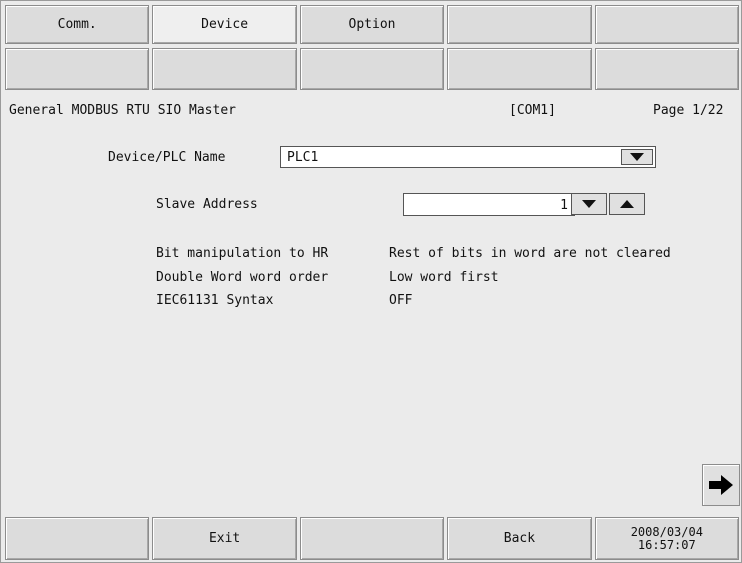 The width and height of the screenshot is (742, 563). What do you see at coordinates (489, 204) in the screenshot?
I see `slave-address-input: 1` at bounding box center [489, 204].